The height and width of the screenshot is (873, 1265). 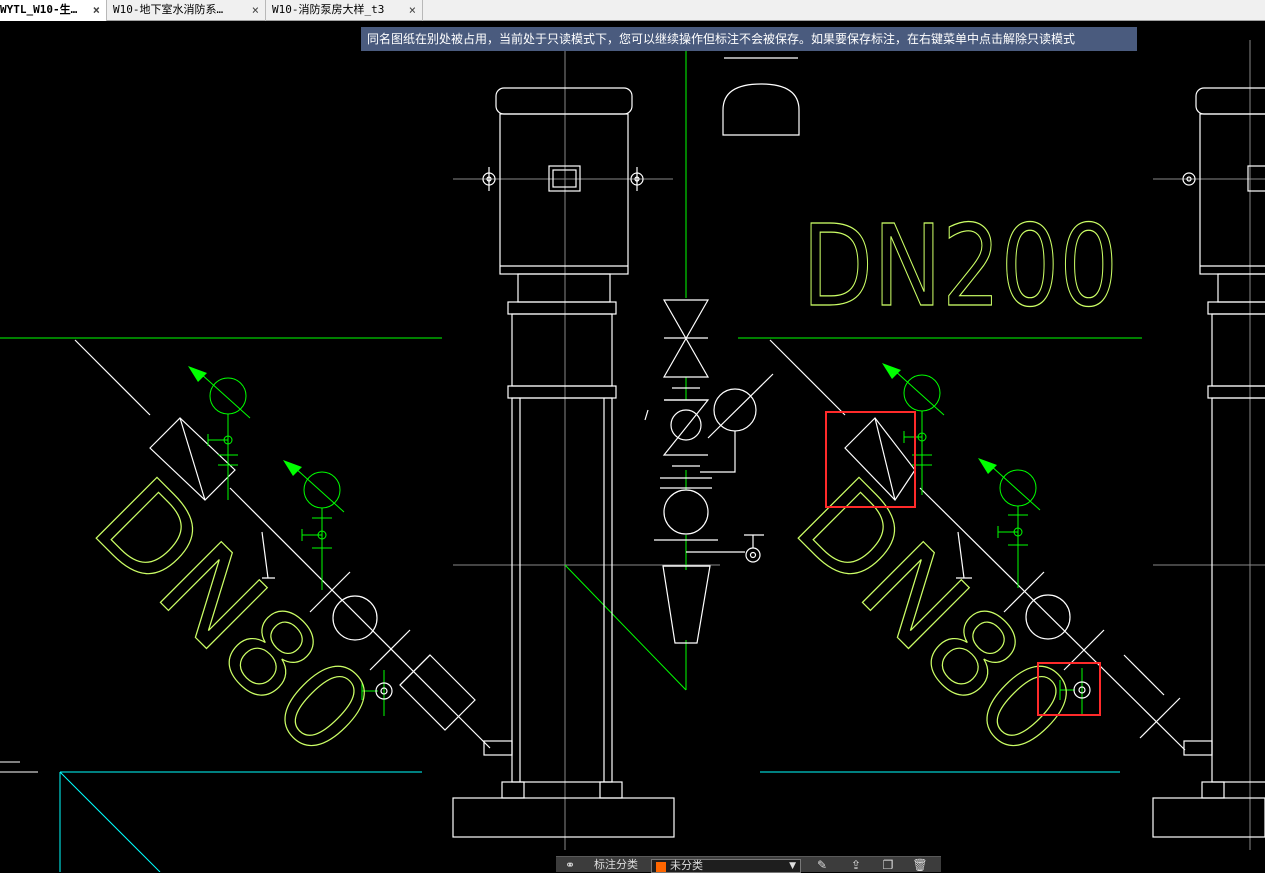 What do you see at coordinates (888, 865) in the screenshot?
I see `copy-icon: ❐` at bounding box center [888, 865].